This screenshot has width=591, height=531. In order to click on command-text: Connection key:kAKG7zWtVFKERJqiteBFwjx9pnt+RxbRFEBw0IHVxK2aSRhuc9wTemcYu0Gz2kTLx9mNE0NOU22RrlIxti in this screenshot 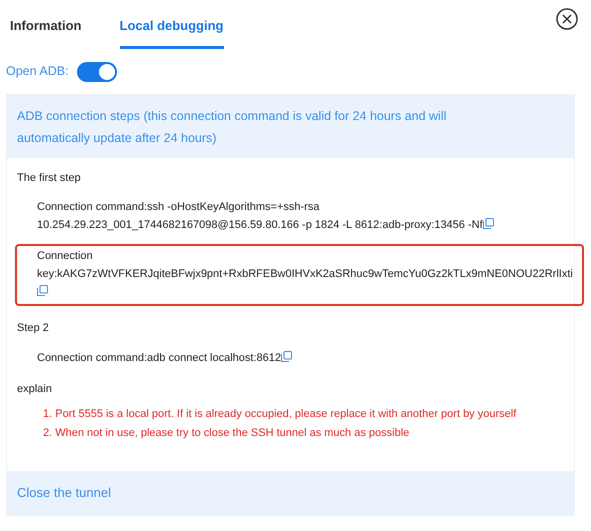, I will do `click(305, 265)`.